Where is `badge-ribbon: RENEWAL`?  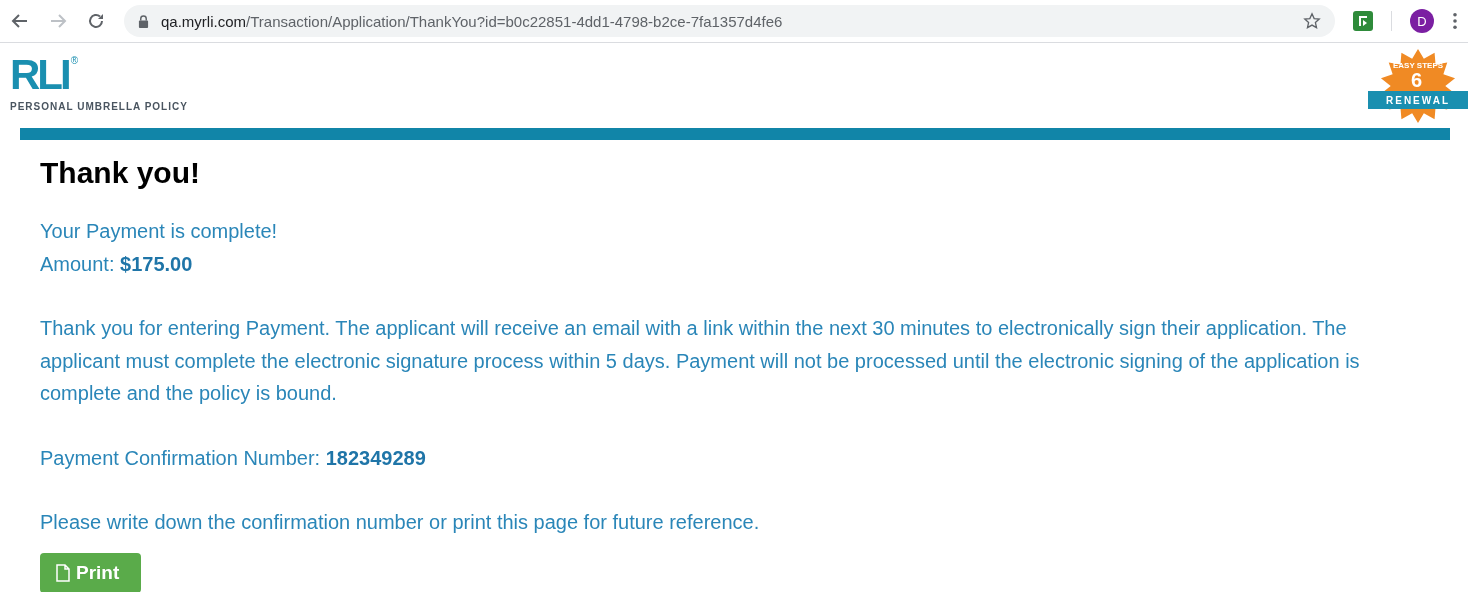
badge-ribbon: RENEWAL is located at coordinates (1418, 100).